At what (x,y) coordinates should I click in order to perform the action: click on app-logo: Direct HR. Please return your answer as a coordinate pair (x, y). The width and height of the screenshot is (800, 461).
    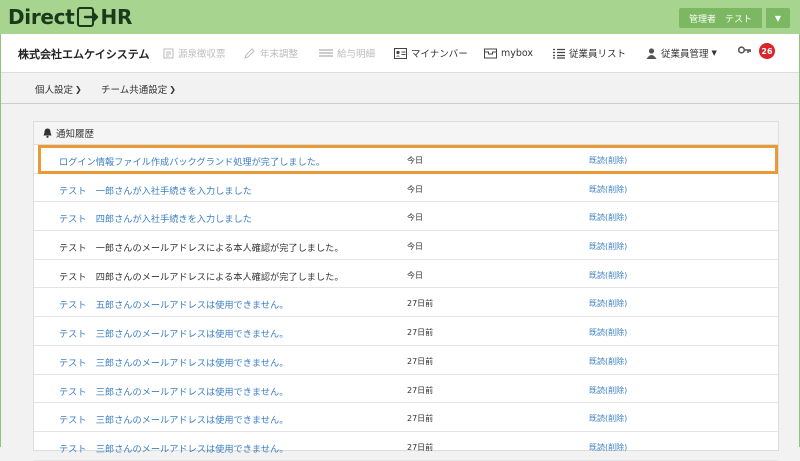
    Looking at the image, I should click on (70, 17).